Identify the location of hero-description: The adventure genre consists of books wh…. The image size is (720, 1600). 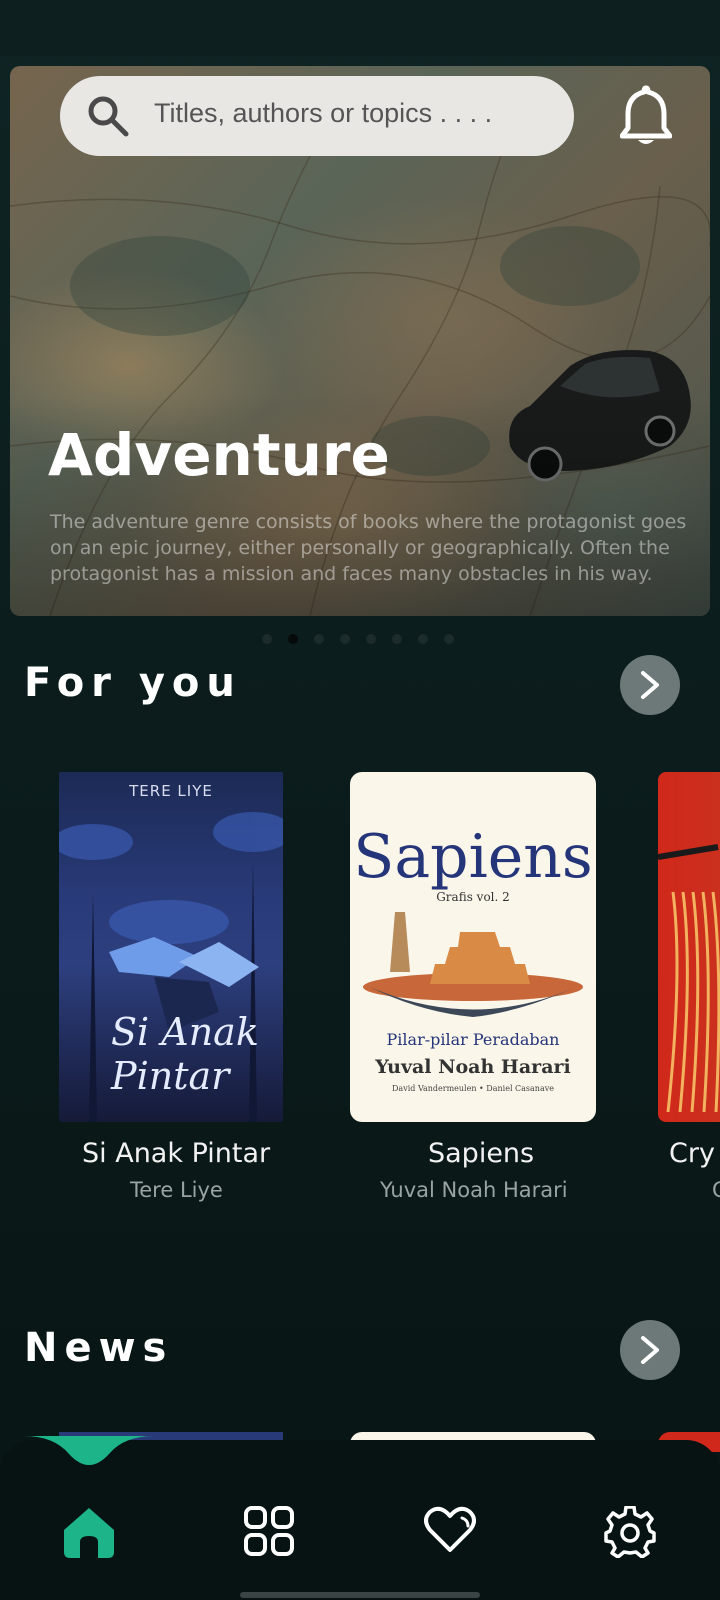
(368, 548).